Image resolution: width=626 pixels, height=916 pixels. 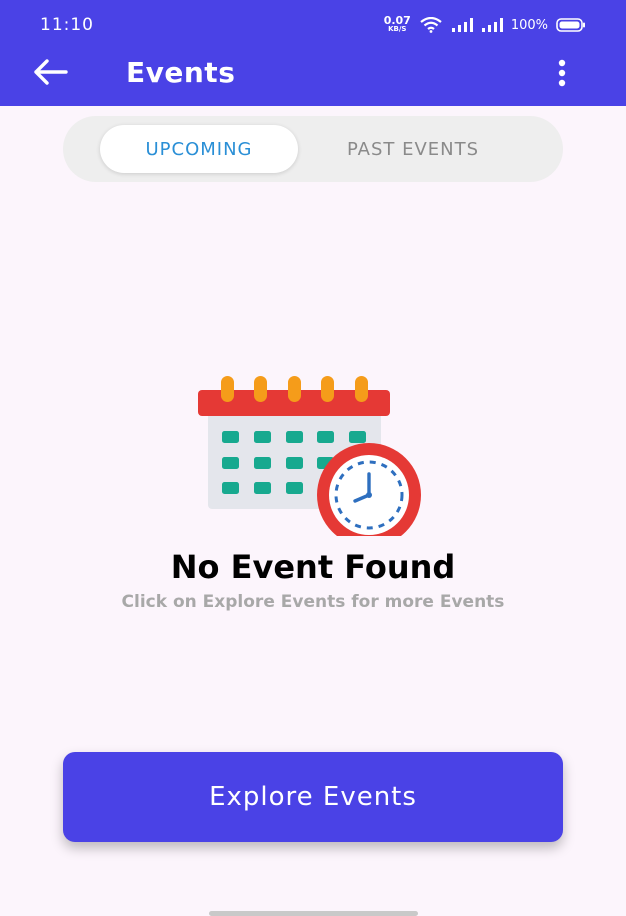 I want to click on empty-state-illustration, so click(x=314, y=460).